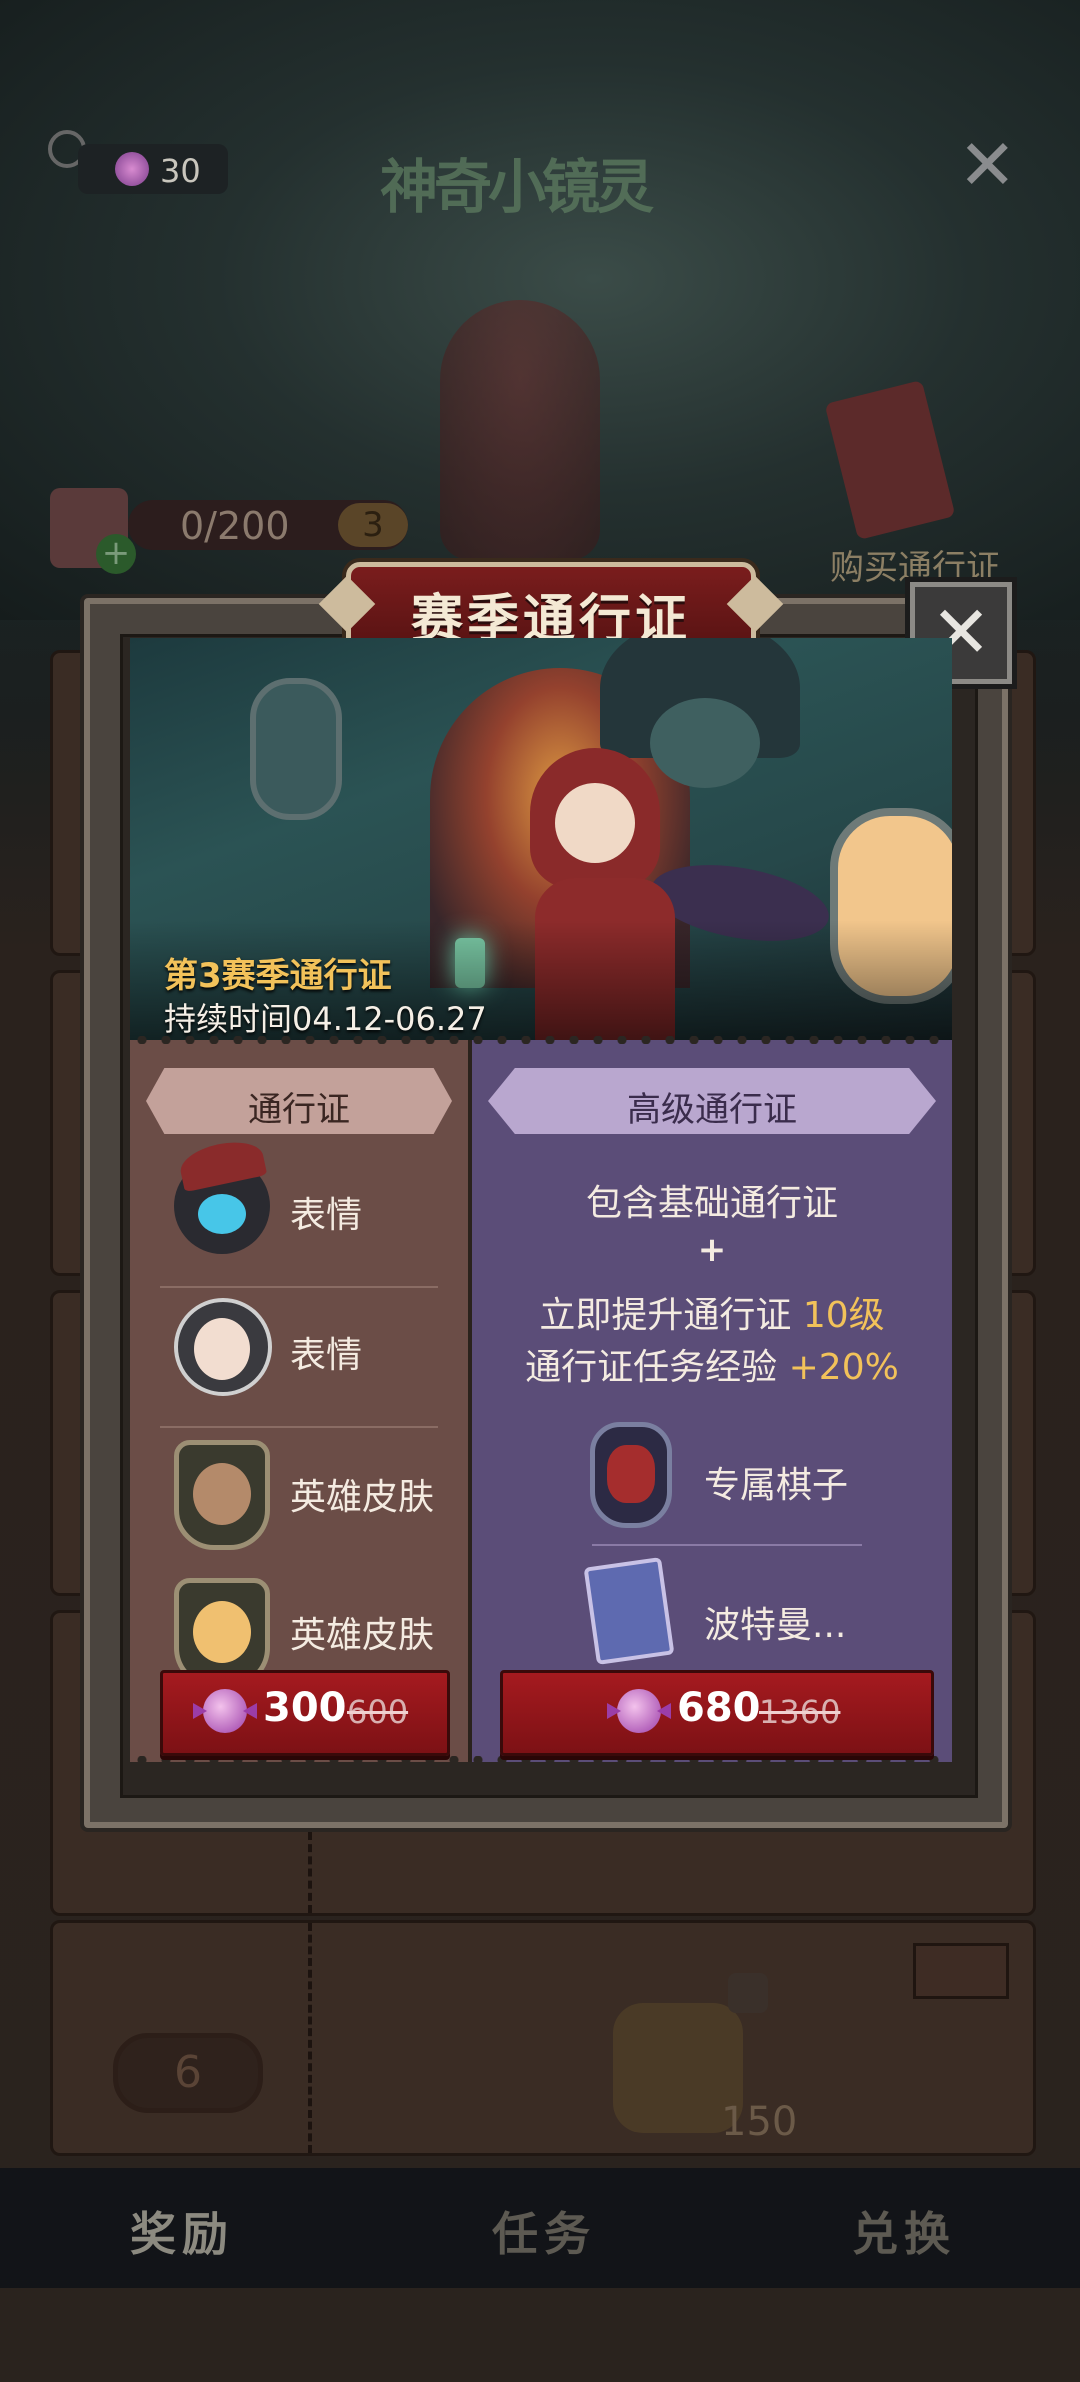 The width and height of the screenshot is (1080, 2382). Describe the element at coordinates (543, 2038) in the screenshot. I see `reward-row: 6 150` at that location.